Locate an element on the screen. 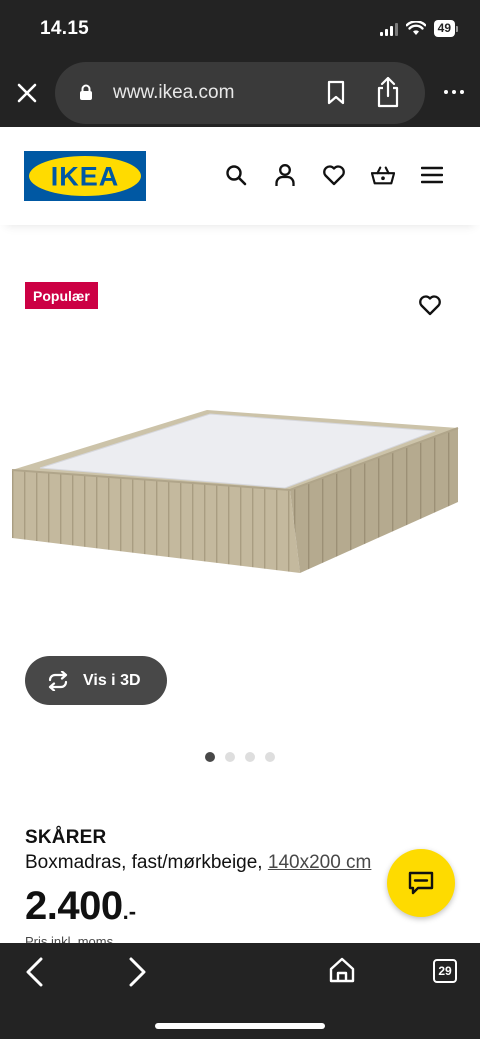  back-icon is located at coordinates (34, 972).